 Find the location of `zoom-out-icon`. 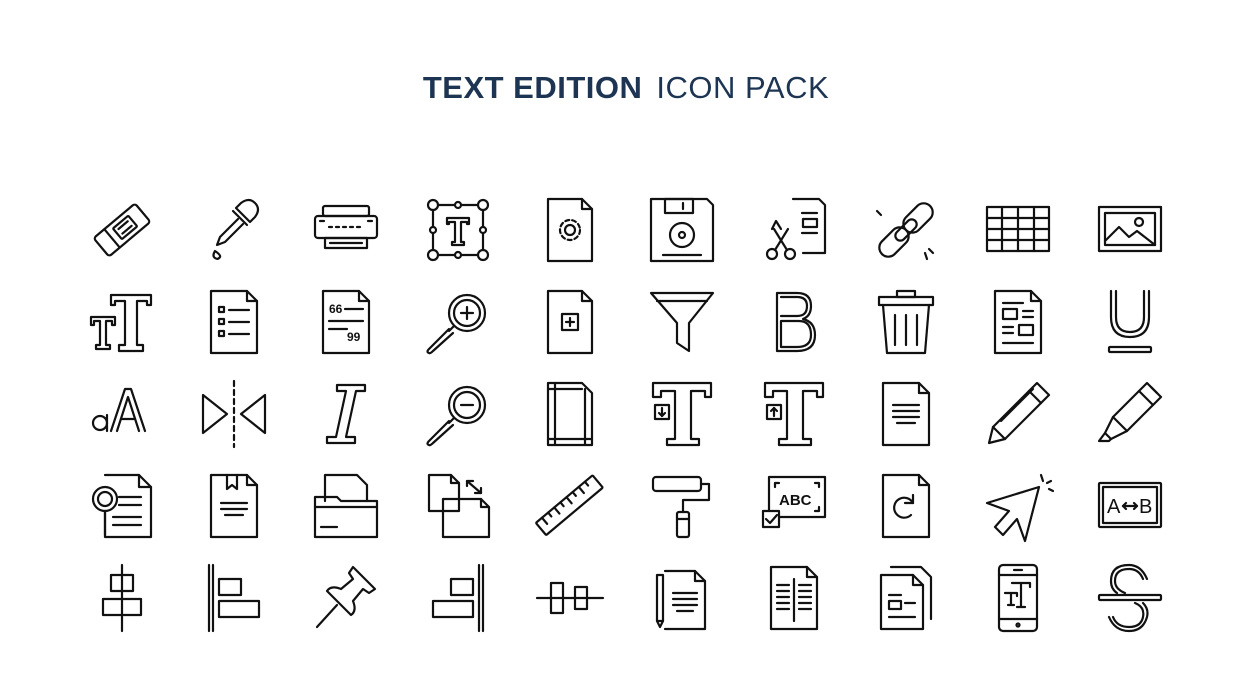

zoom-out-icon is located at coordinates (458, 414).